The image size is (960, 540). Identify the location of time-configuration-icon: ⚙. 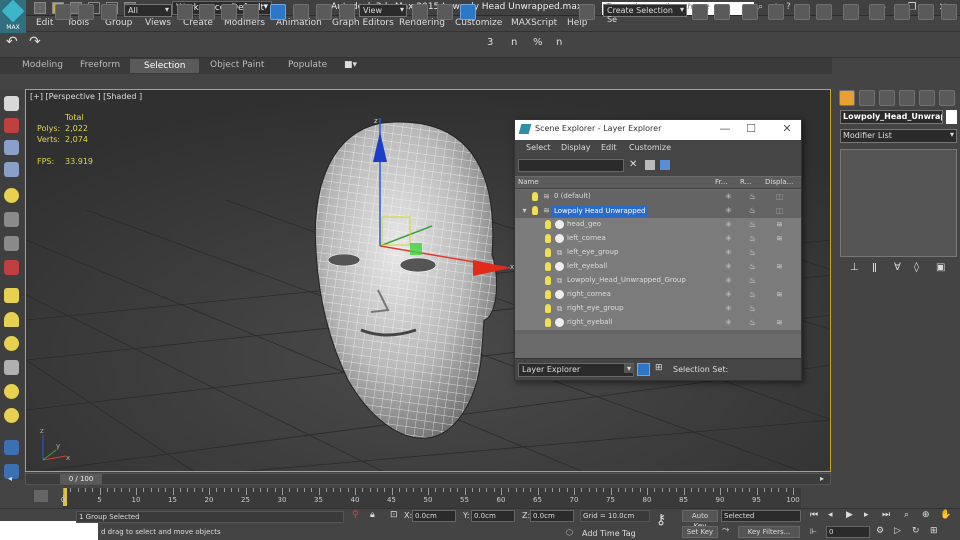
(880, 531).